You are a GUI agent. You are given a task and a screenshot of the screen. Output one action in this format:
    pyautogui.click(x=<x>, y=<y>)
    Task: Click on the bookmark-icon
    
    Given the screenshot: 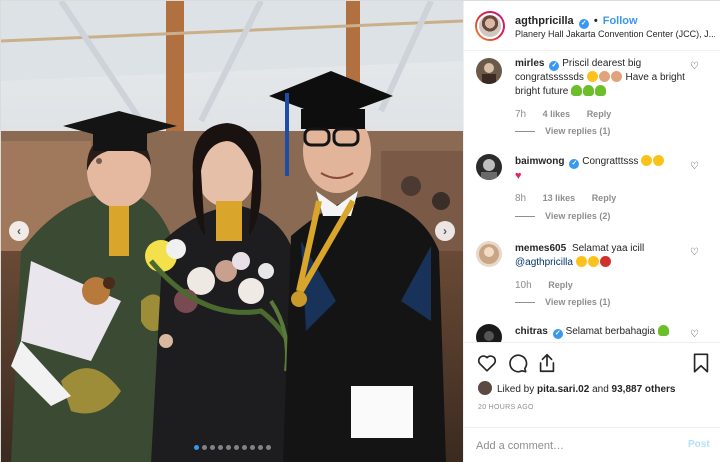 What is the action you would take?
    pyautogui.click(x=701, y=363)
    